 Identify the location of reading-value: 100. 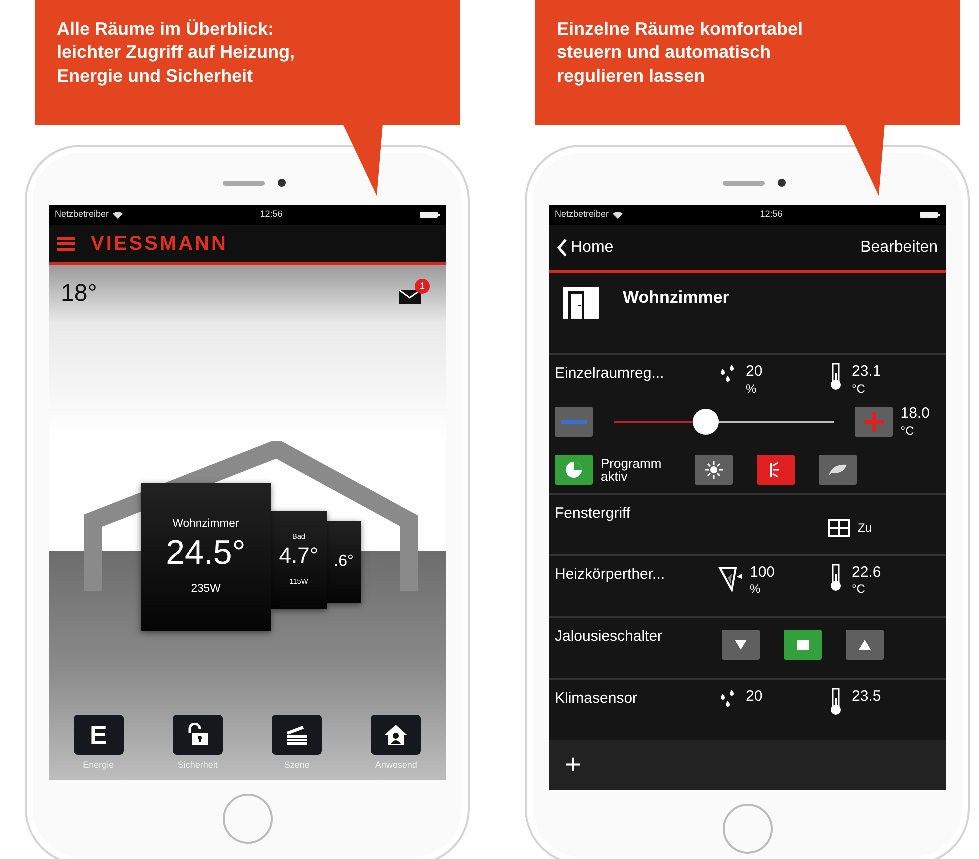
(763, 573).